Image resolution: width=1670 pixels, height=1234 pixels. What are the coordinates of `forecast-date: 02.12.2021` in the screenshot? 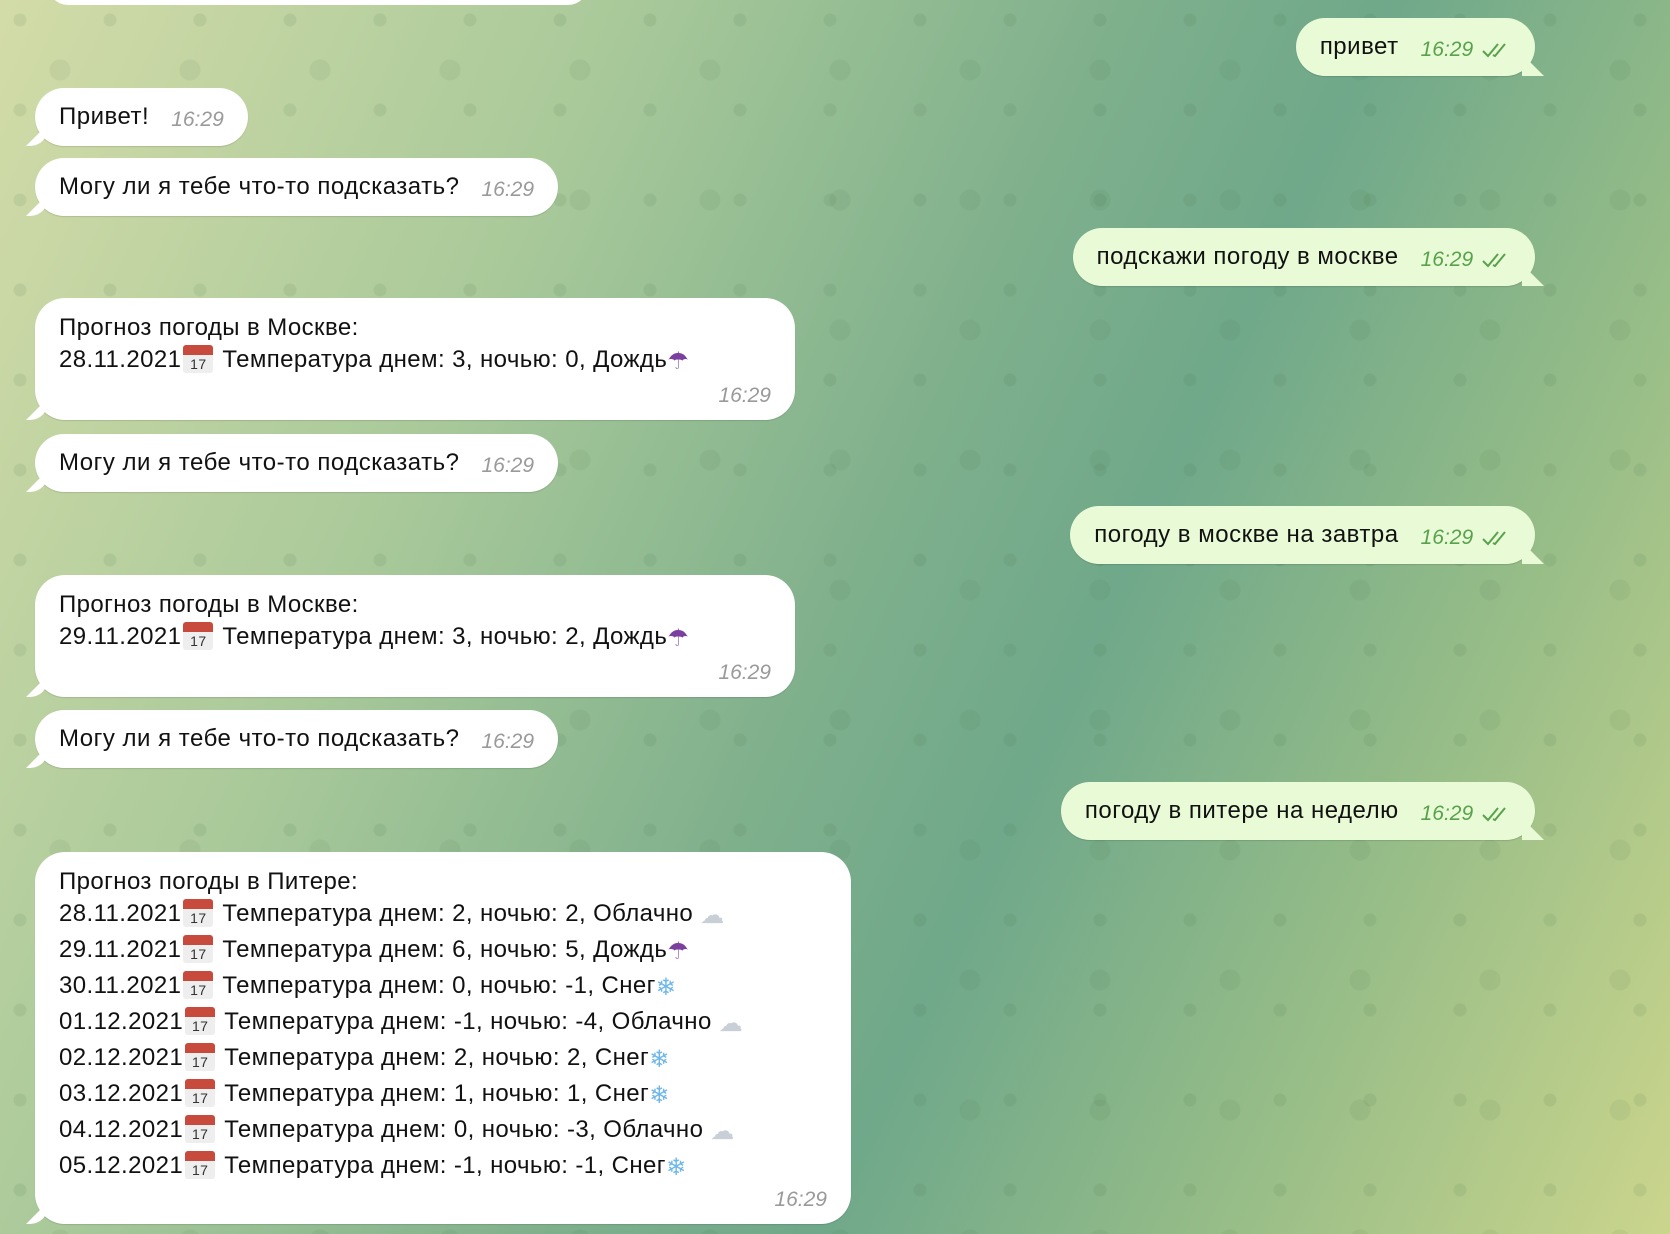 It's located at (121, 1057).